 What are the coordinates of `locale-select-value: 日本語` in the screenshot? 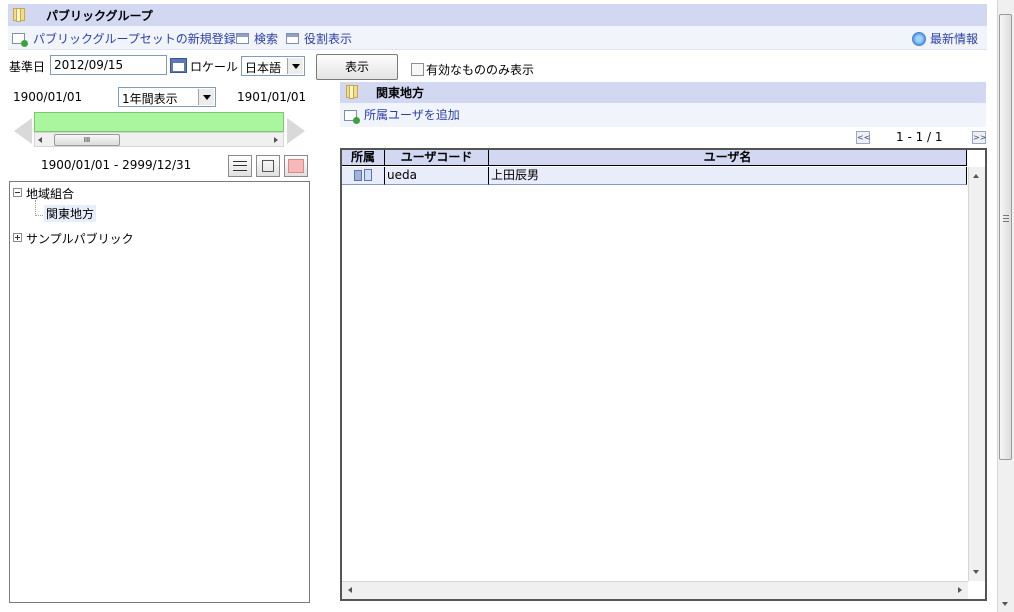 It's located at (263, 68).